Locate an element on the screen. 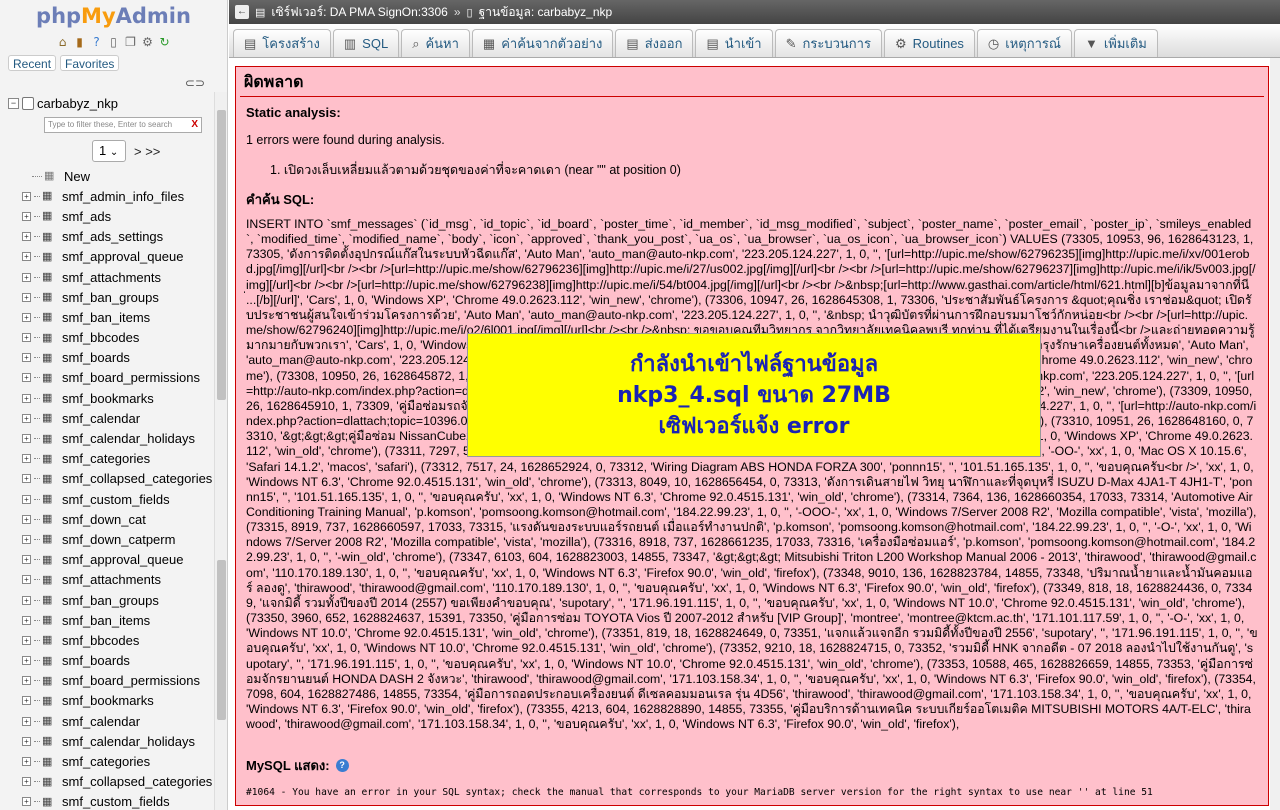  collapse-icon: − is located at coordinates (13, 103).